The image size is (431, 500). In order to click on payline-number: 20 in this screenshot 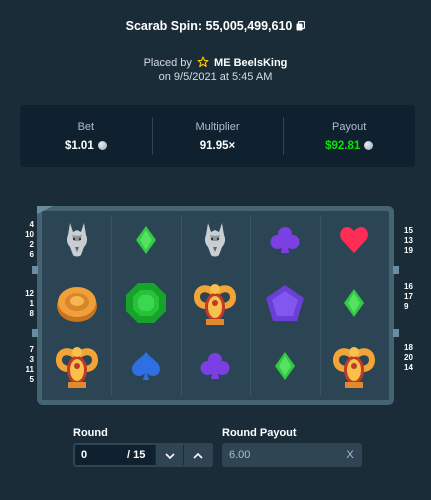, I will do `click(411, 358)`.